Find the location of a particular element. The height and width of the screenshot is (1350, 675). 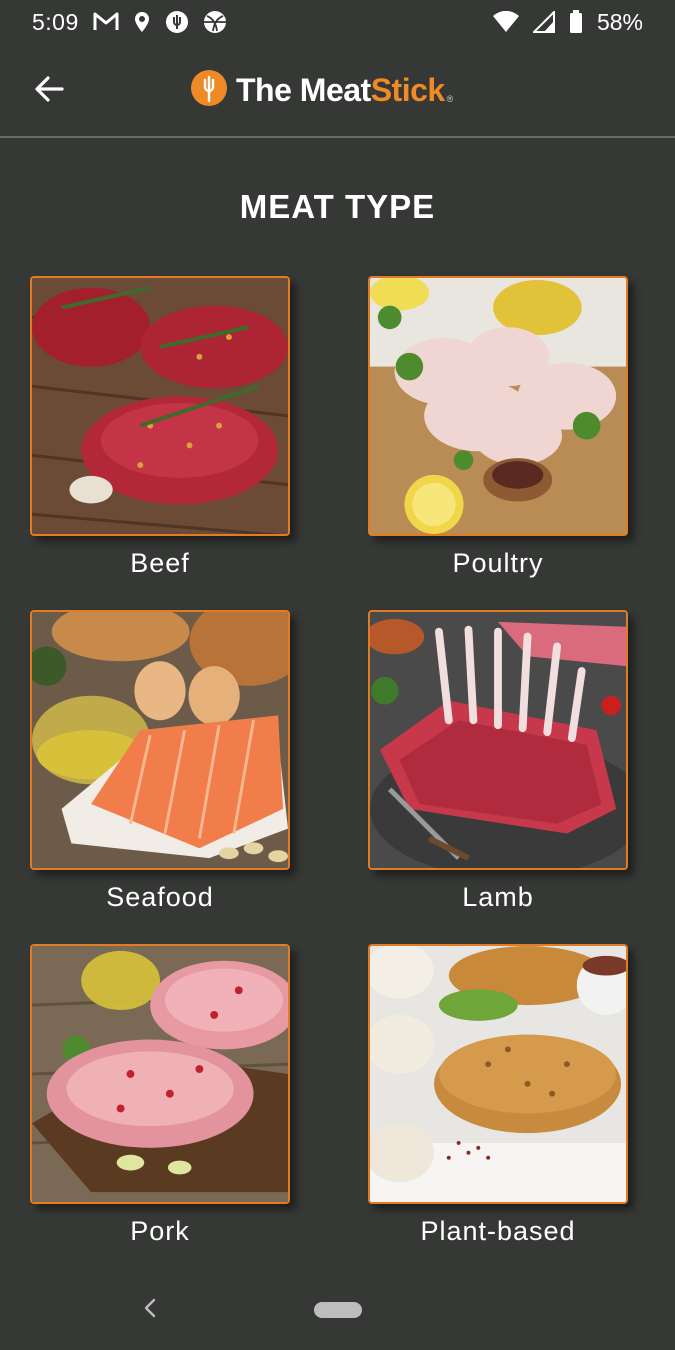

meat-type-label: Beef is located at coordinates (160, 563).